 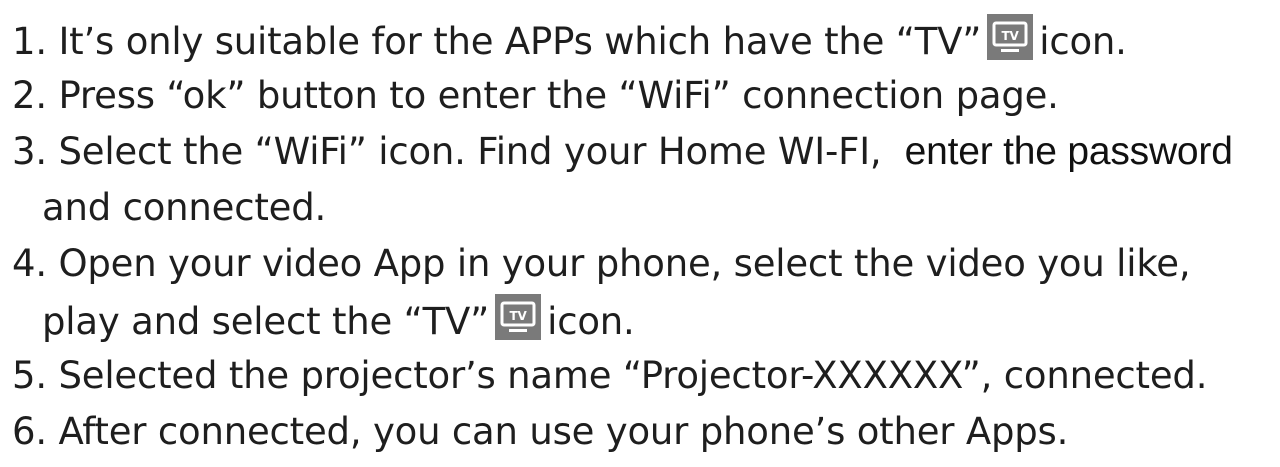 What do you see at coordinates (35, 95) in the screenshot?
I see `step-number: 2.` at bounding box center [35, 95].